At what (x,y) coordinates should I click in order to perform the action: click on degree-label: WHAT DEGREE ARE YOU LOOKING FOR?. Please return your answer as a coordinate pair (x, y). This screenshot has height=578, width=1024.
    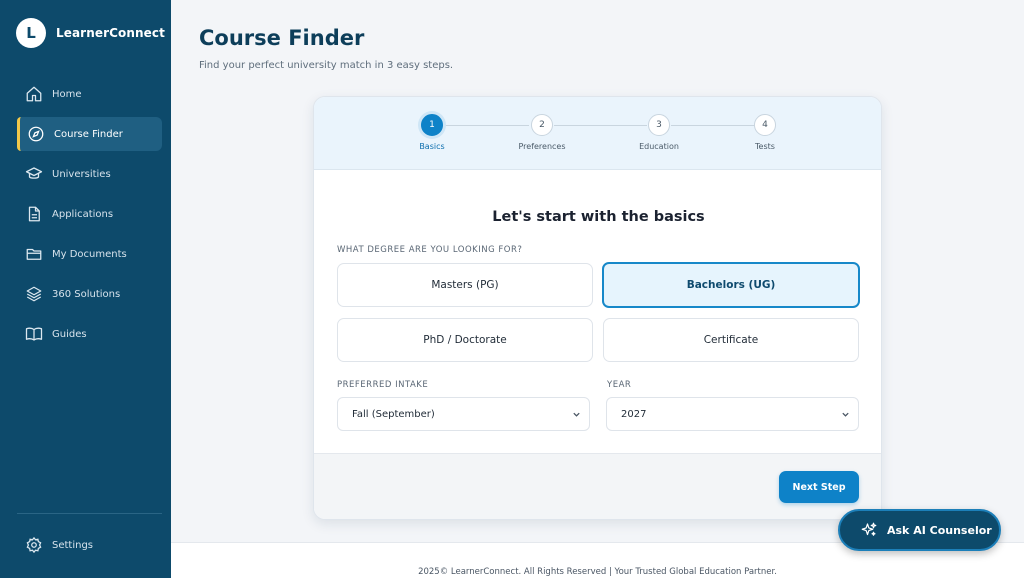
    Looking at the image, I should click on (430, 250).